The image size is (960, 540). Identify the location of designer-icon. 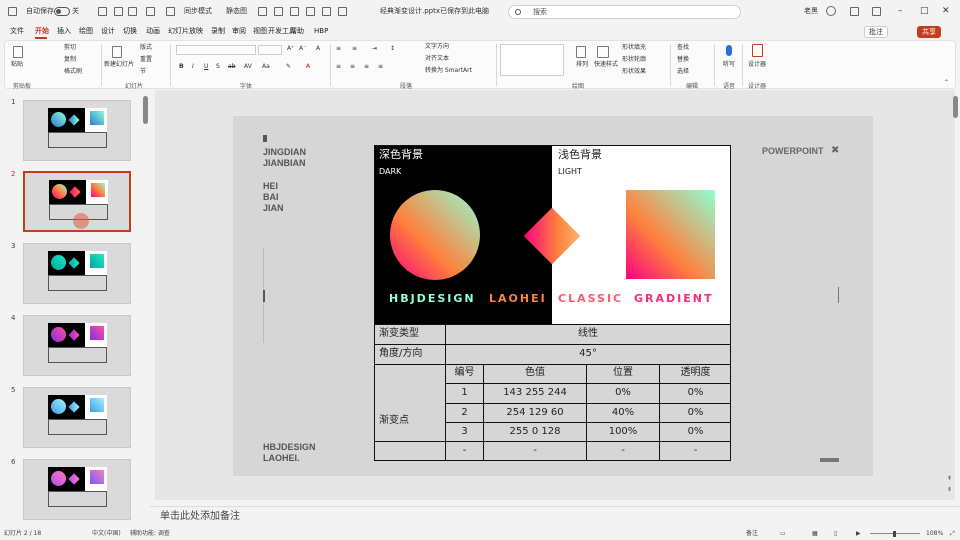
(757, 50).